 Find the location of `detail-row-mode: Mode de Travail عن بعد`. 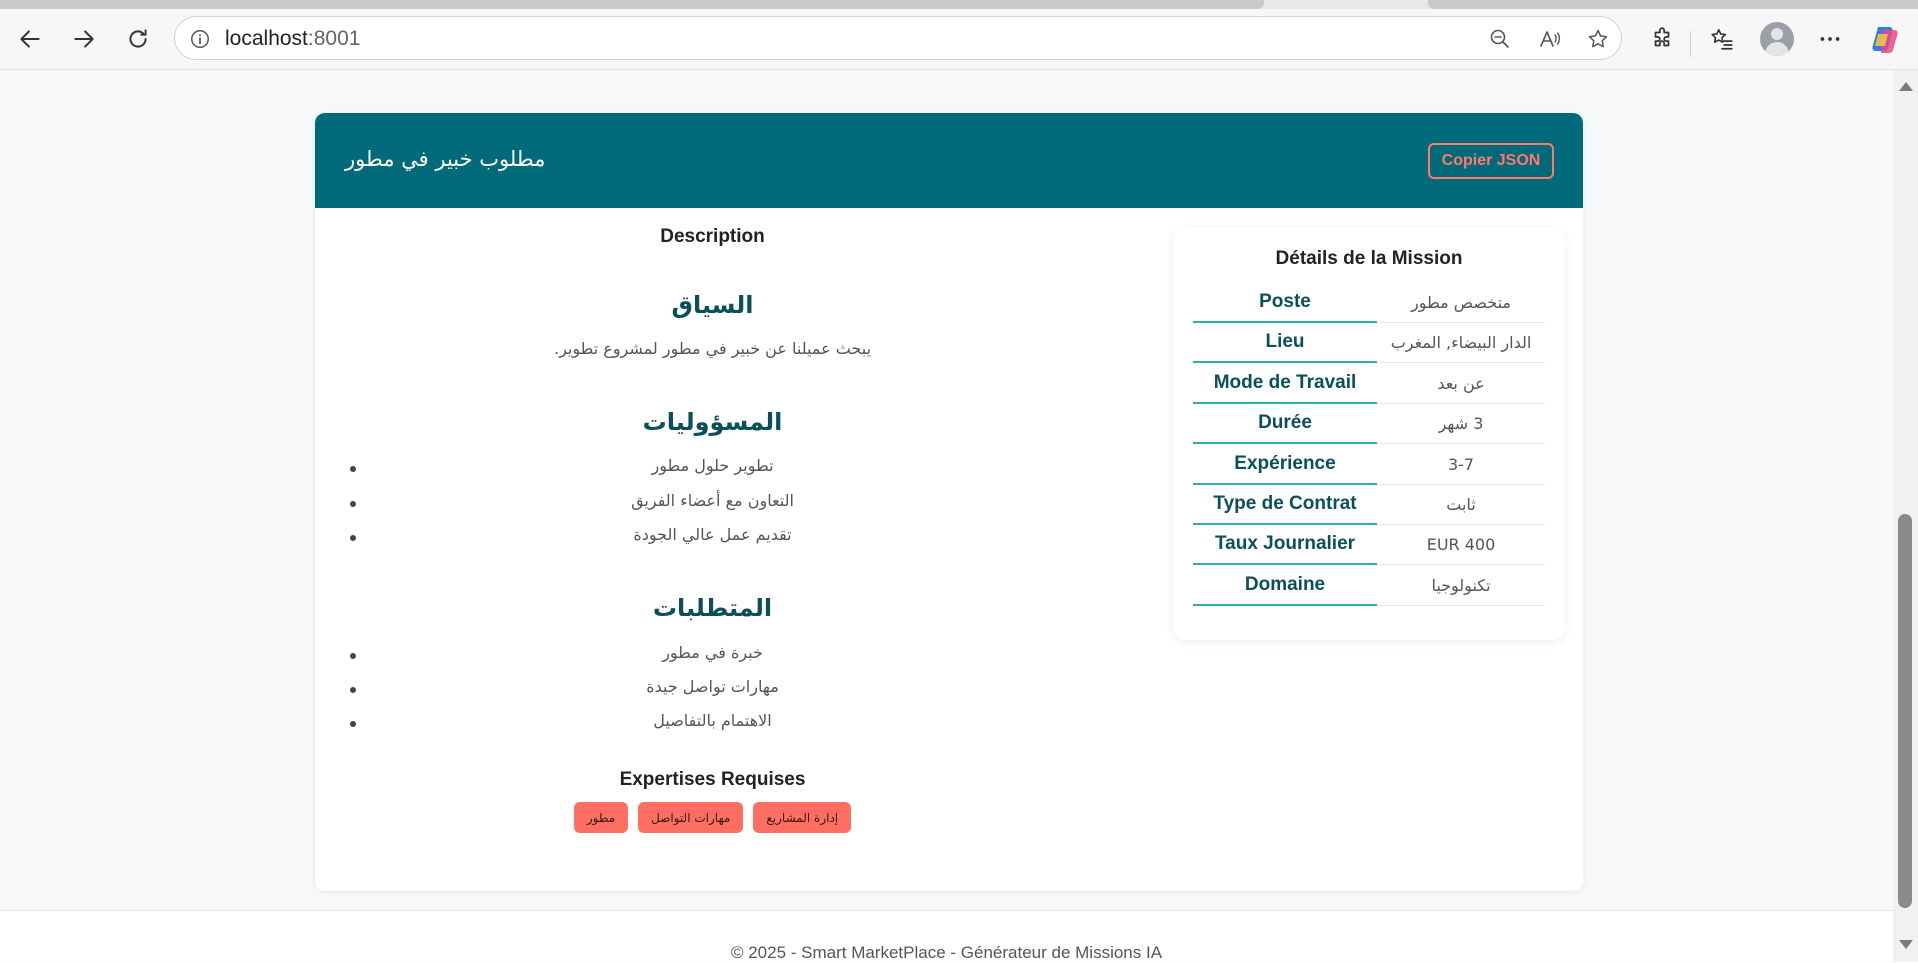

detail-row-mode: Mode de Travail عن بعد is located at coordinates (1369, 384).